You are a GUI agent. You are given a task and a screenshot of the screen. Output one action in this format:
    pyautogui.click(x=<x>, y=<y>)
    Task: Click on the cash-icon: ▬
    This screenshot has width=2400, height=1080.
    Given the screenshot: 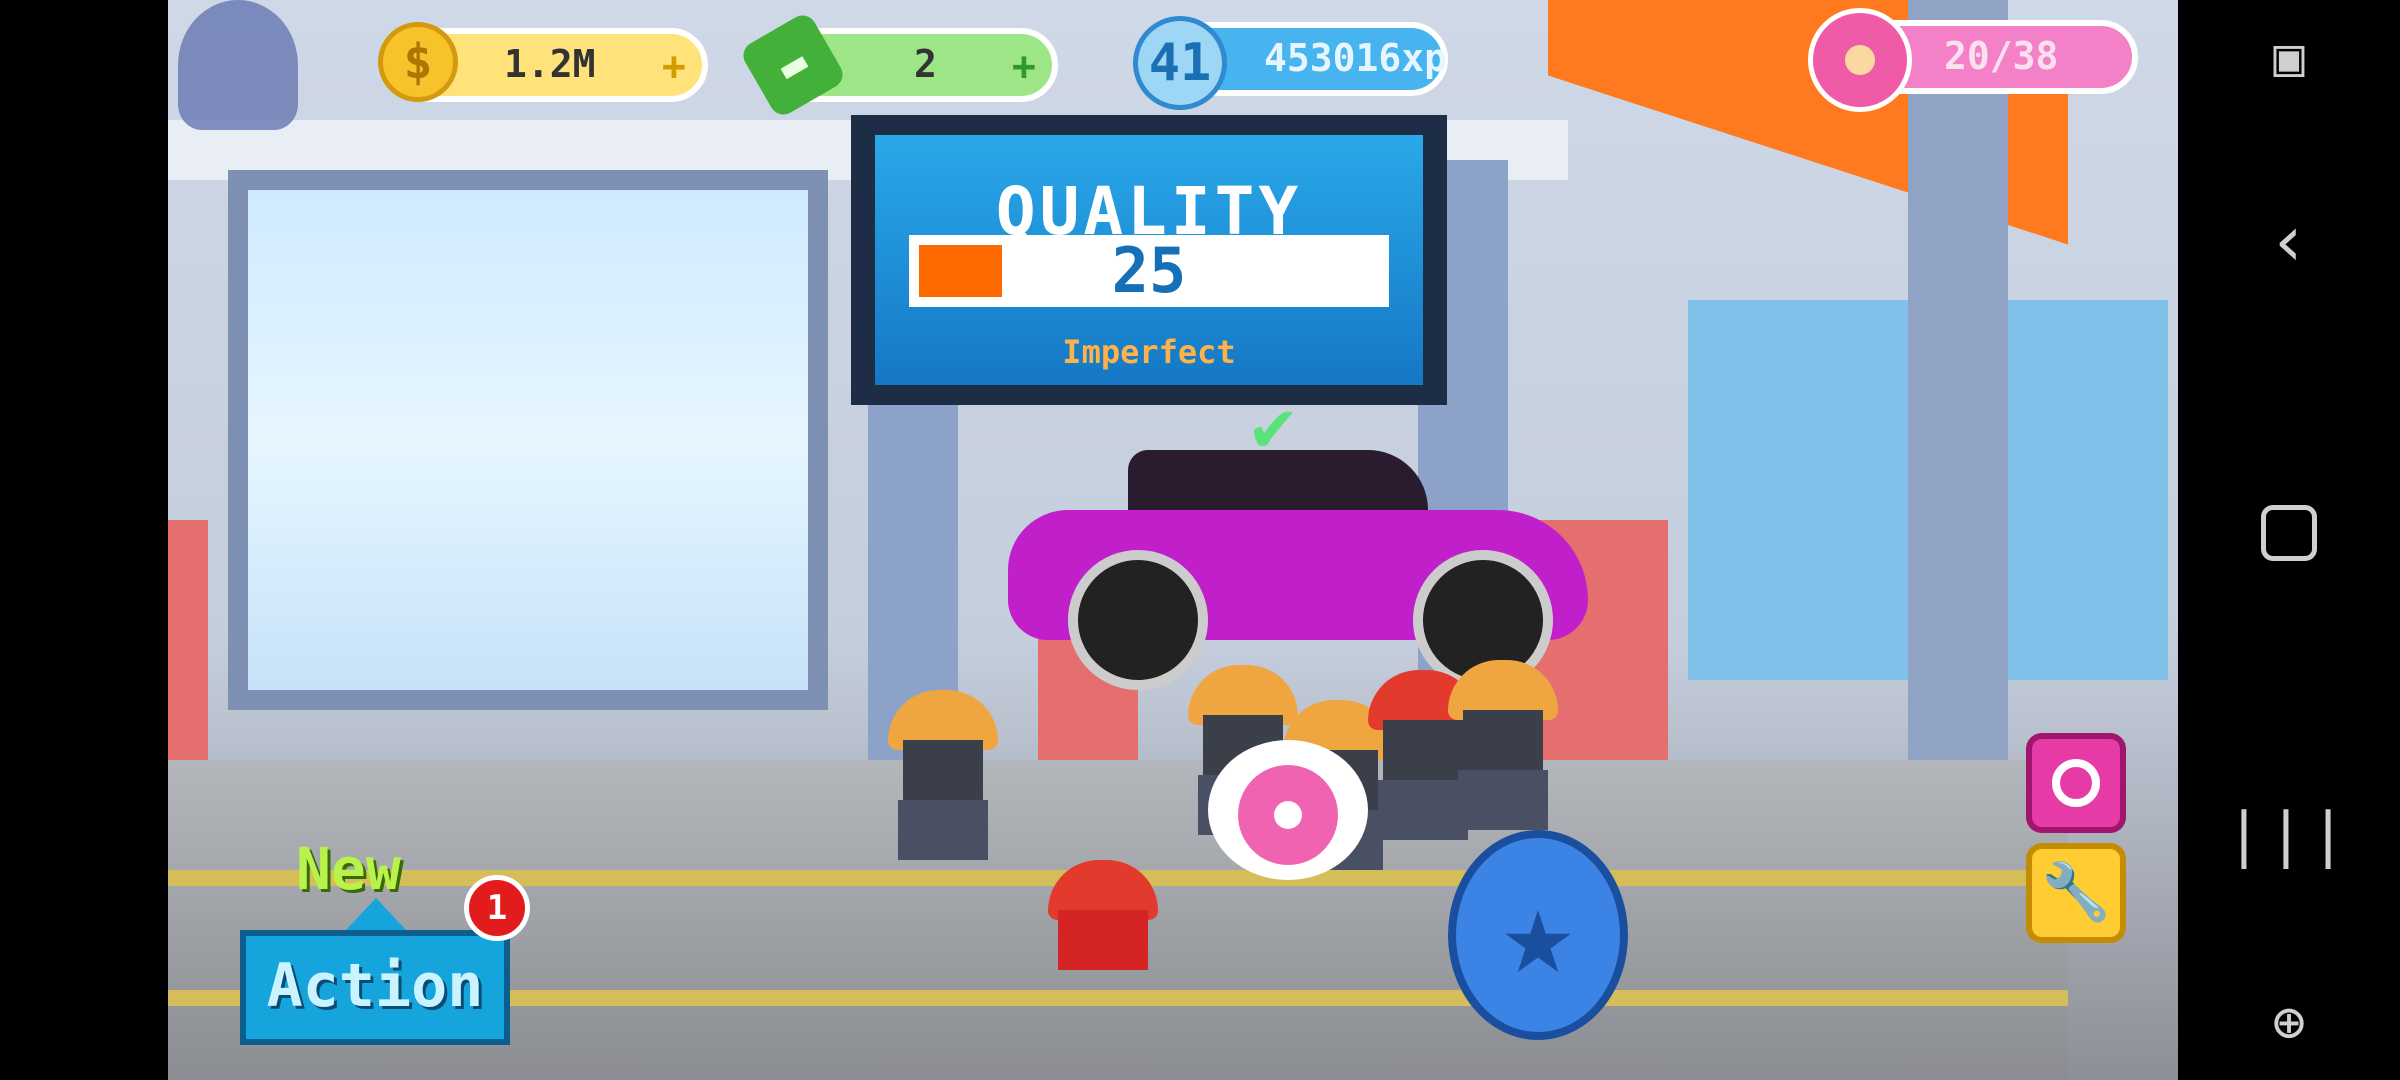 What is the action you would take?
    pyautogui.click(x=793, y=65)
    